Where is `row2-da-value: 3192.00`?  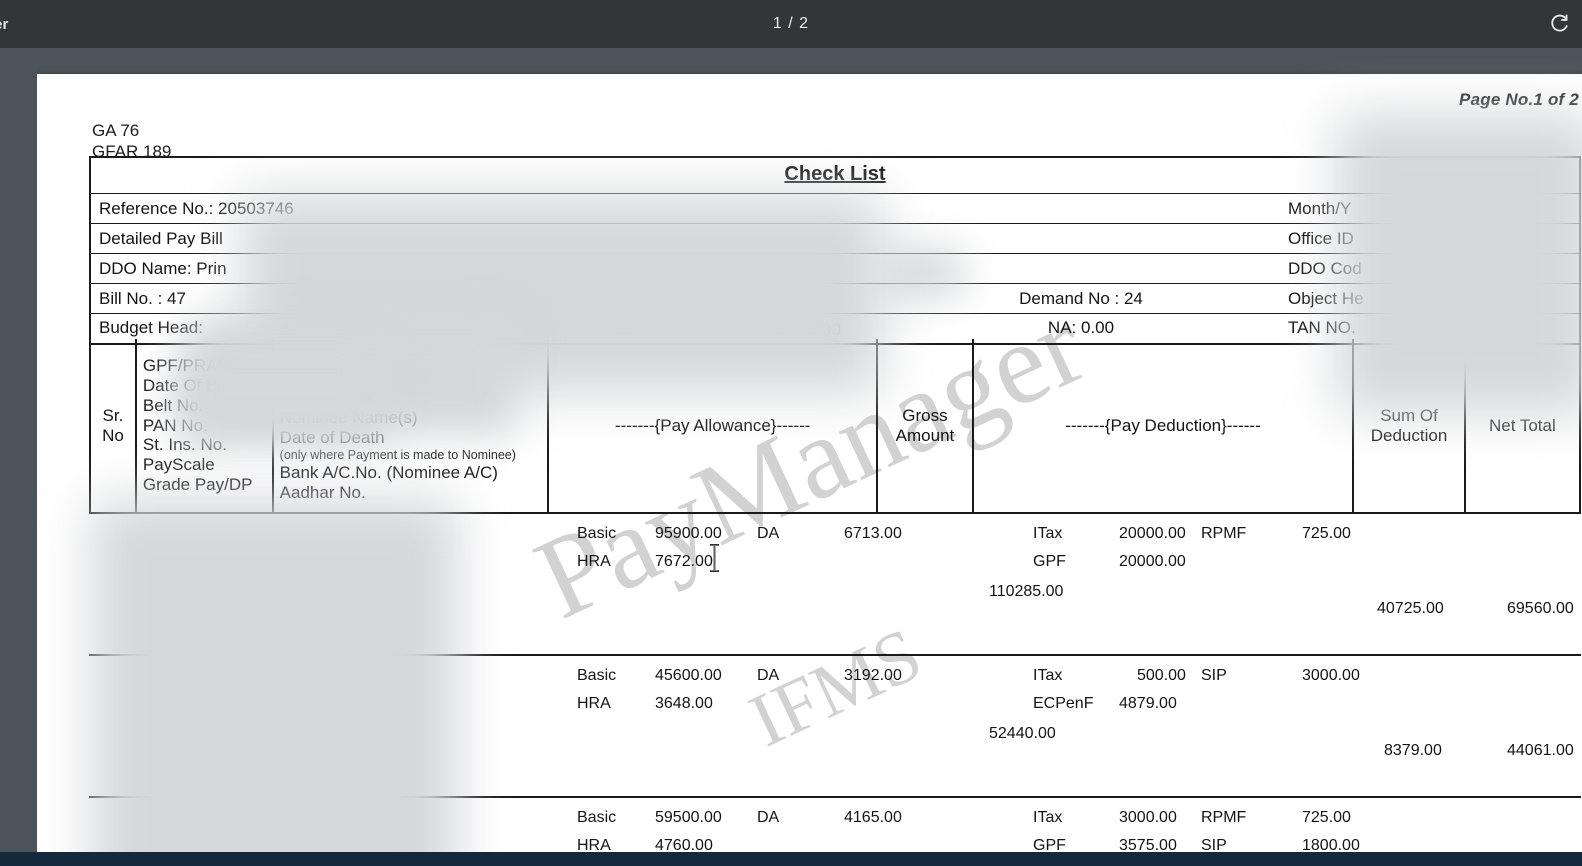
row2-da-value: 3192.00 is located at coordinates (873, 675).